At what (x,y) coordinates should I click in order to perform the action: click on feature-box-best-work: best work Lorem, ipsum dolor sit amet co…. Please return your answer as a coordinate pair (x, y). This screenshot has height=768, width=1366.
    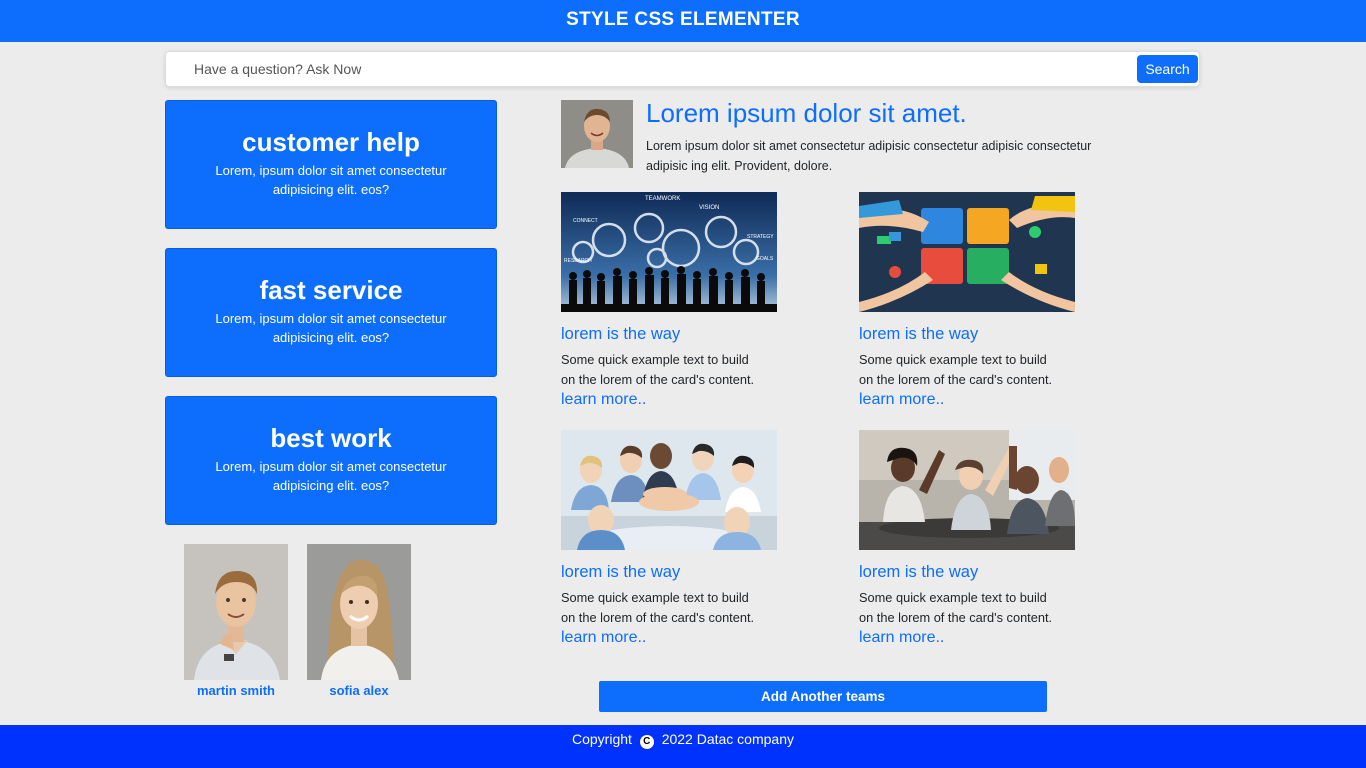
    Looking at the image, I should click on (331, 460).